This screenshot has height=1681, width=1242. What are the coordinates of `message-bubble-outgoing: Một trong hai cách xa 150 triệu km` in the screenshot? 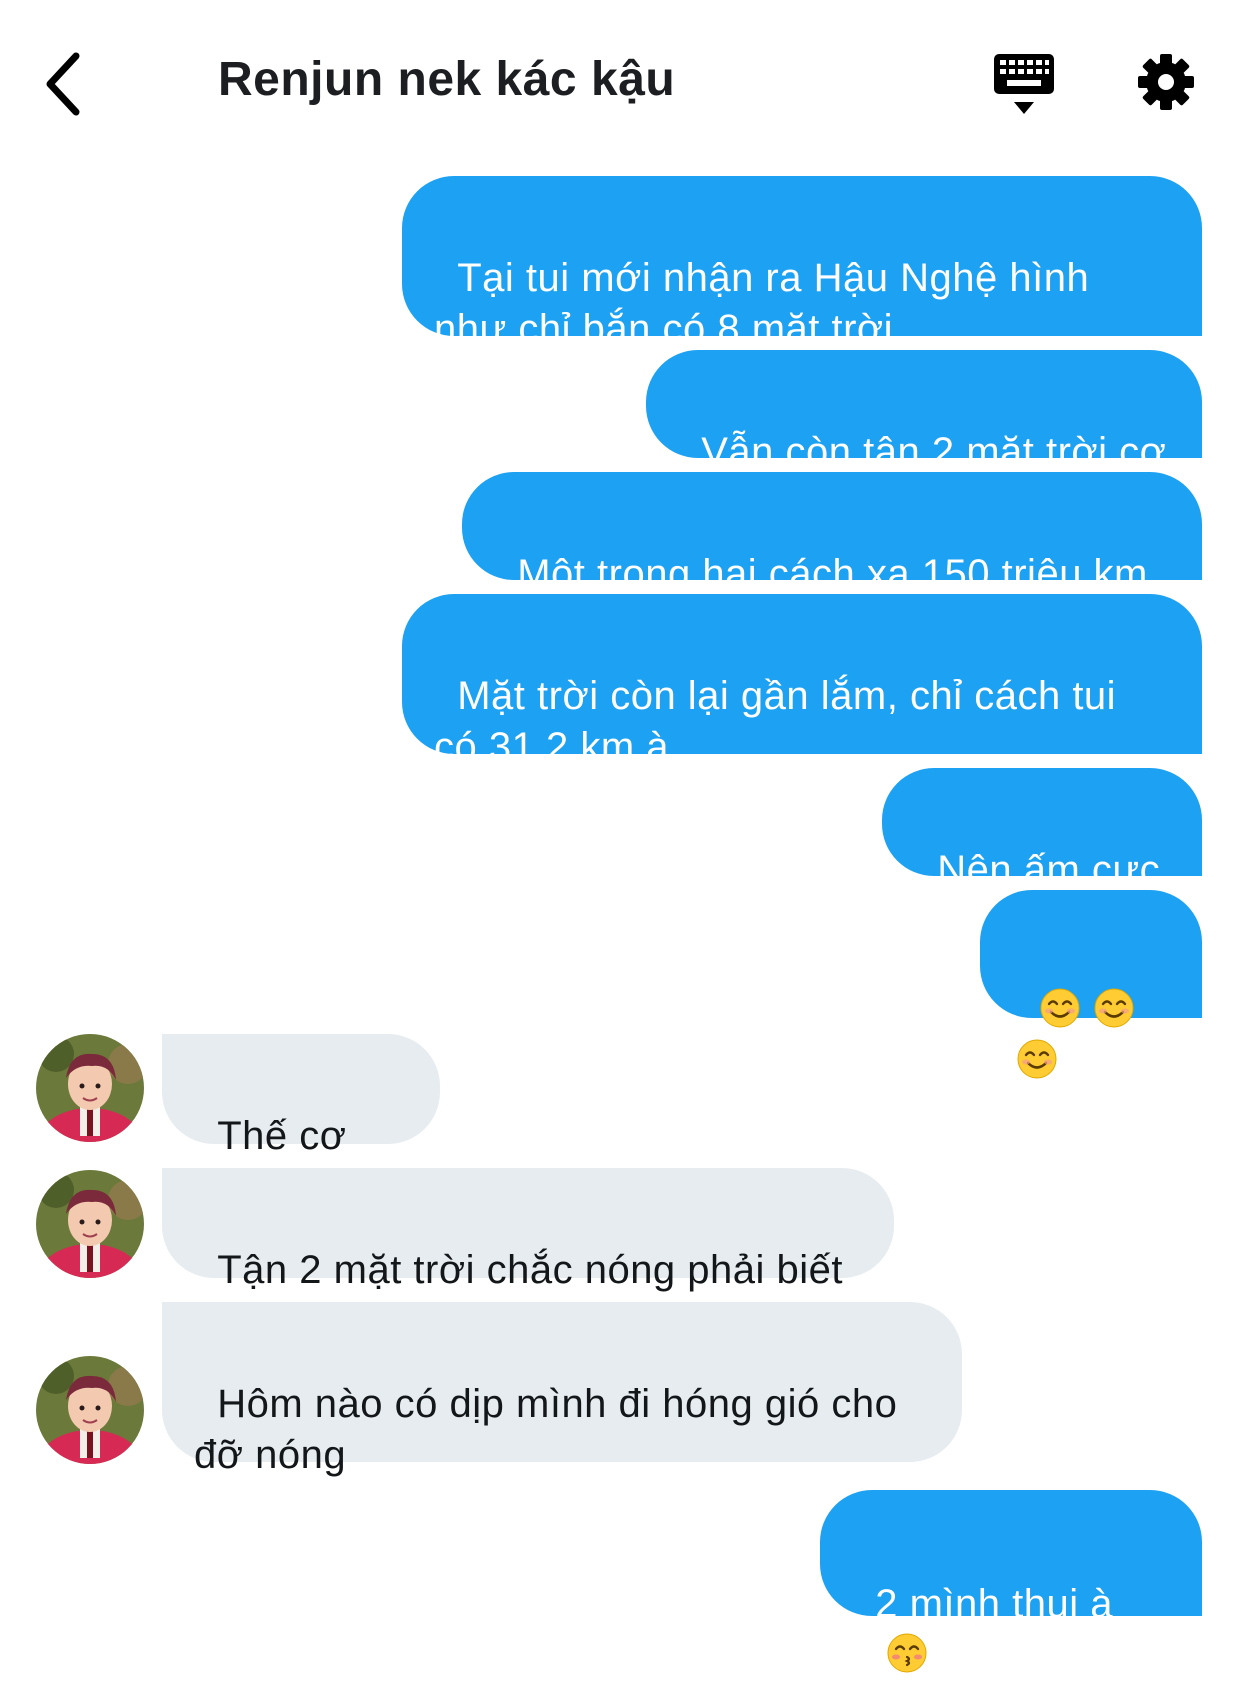 It's located at (832, 534).